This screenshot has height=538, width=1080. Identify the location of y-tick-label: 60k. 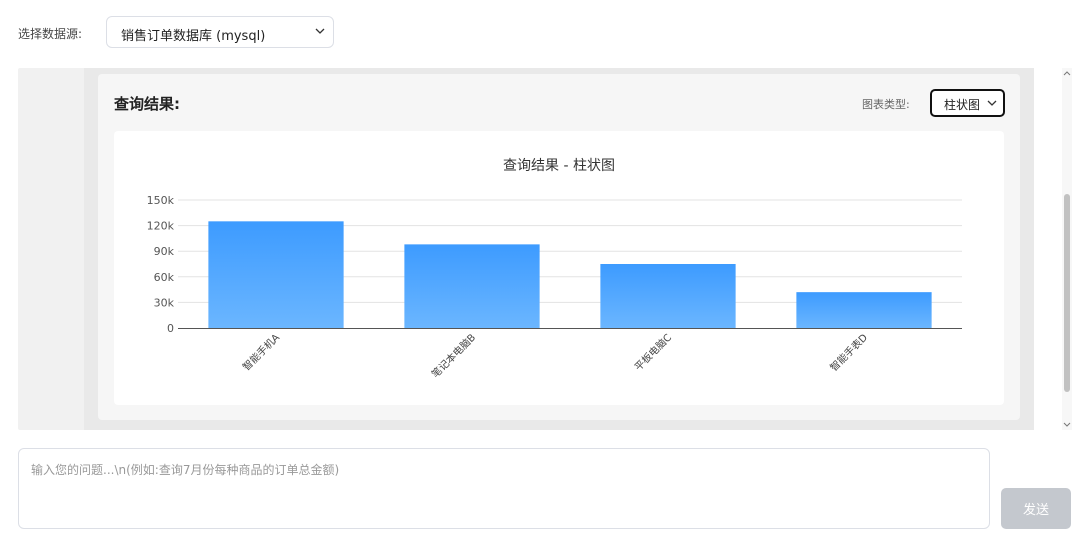
(164, 277).